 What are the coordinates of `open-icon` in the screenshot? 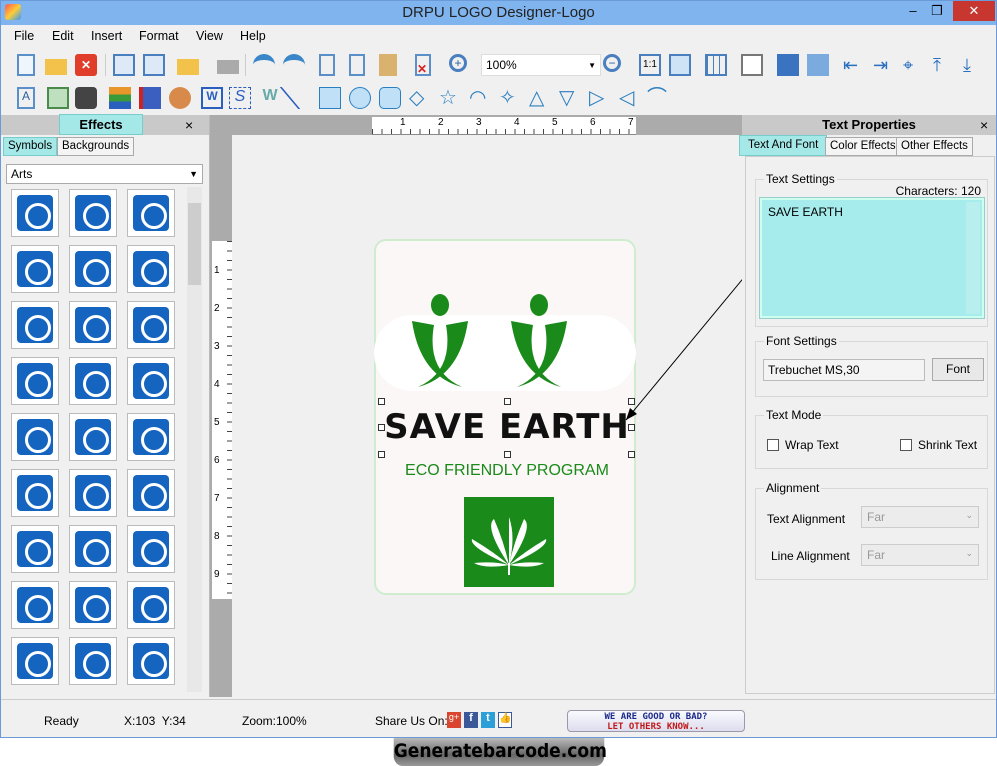 It's located at (56, 67).